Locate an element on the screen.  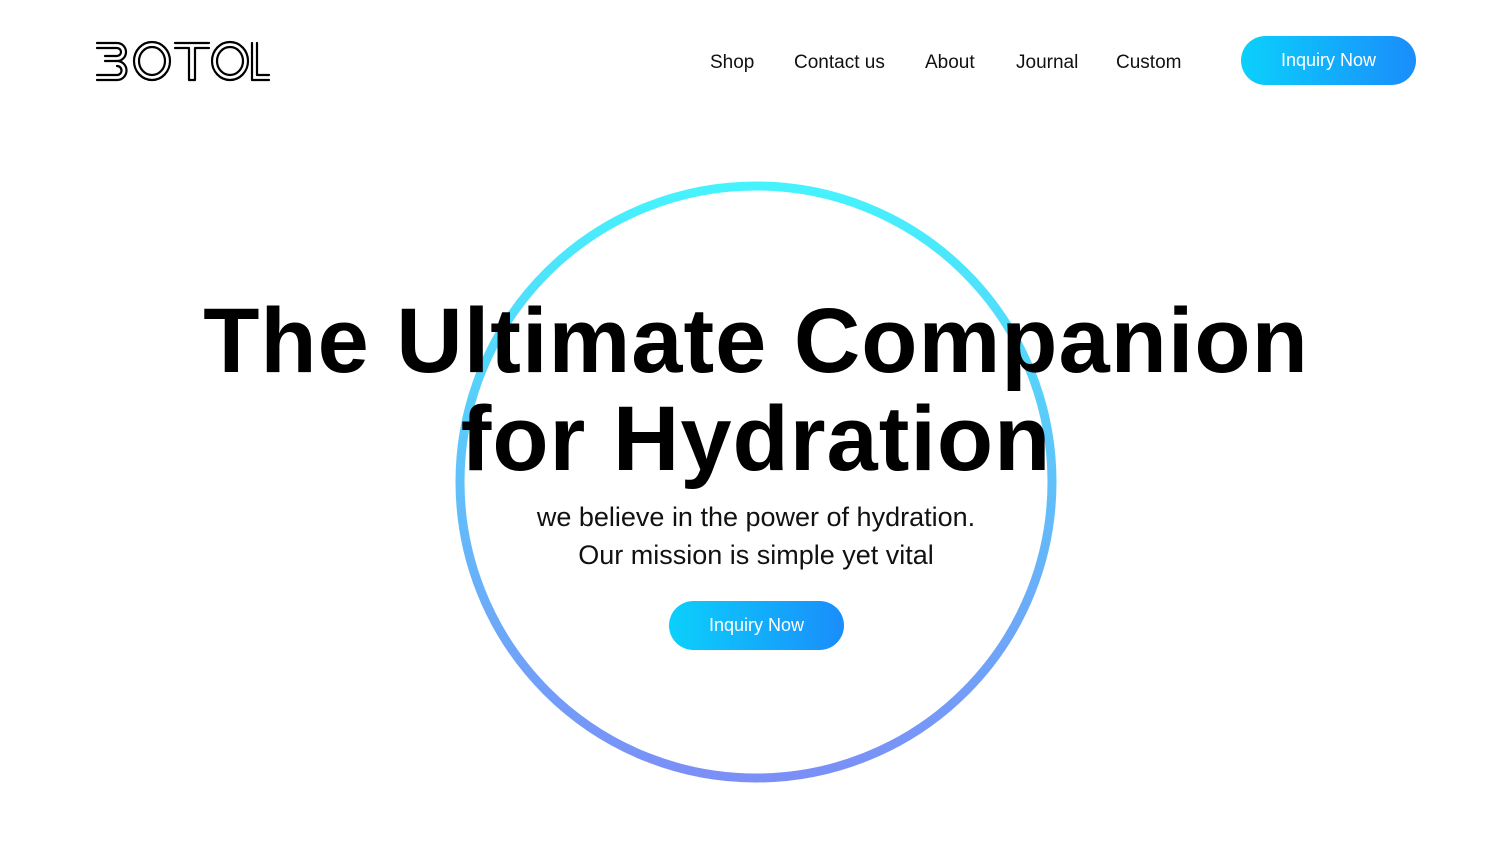
nav-item-about: About is located at coordinates (950, 63).